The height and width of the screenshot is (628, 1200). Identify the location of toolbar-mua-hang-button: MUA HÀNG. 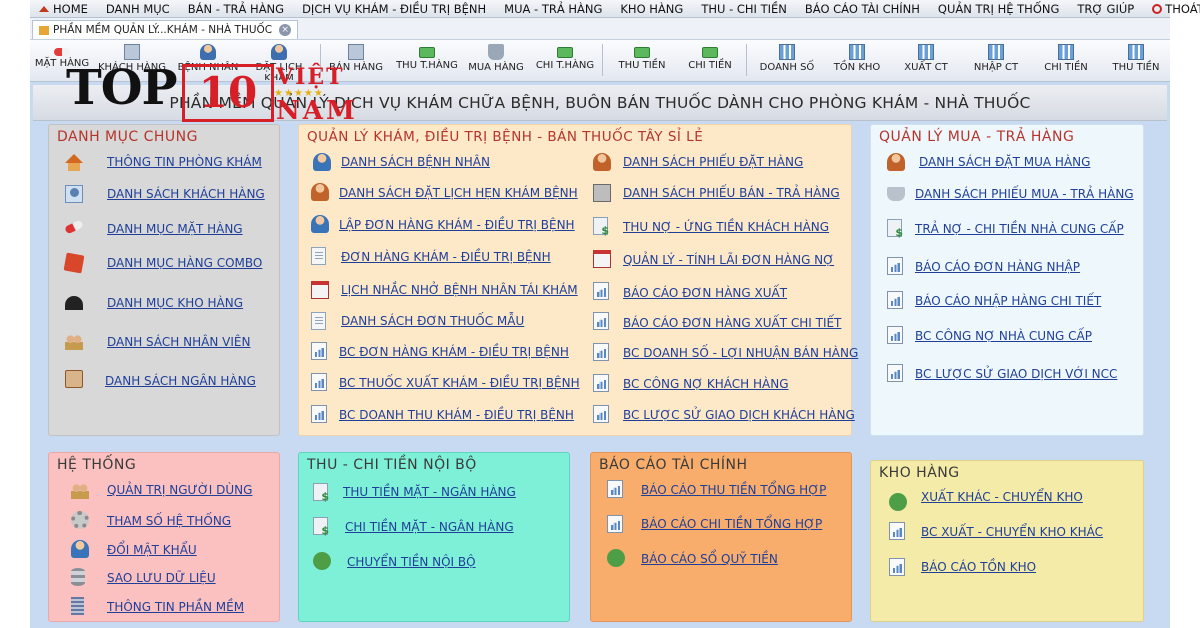
(496, 61).